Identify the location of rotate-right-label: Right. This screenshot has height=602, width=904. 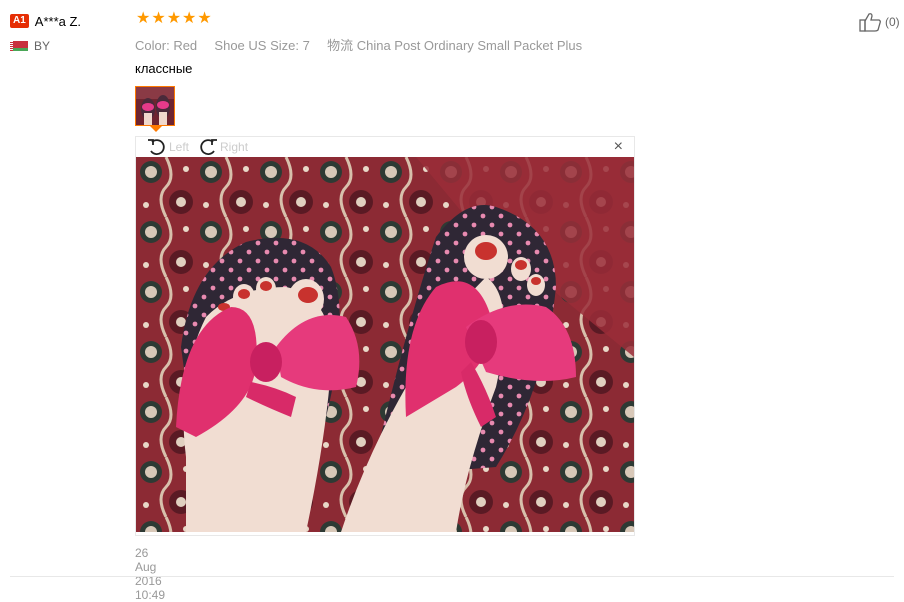
(234, 147).